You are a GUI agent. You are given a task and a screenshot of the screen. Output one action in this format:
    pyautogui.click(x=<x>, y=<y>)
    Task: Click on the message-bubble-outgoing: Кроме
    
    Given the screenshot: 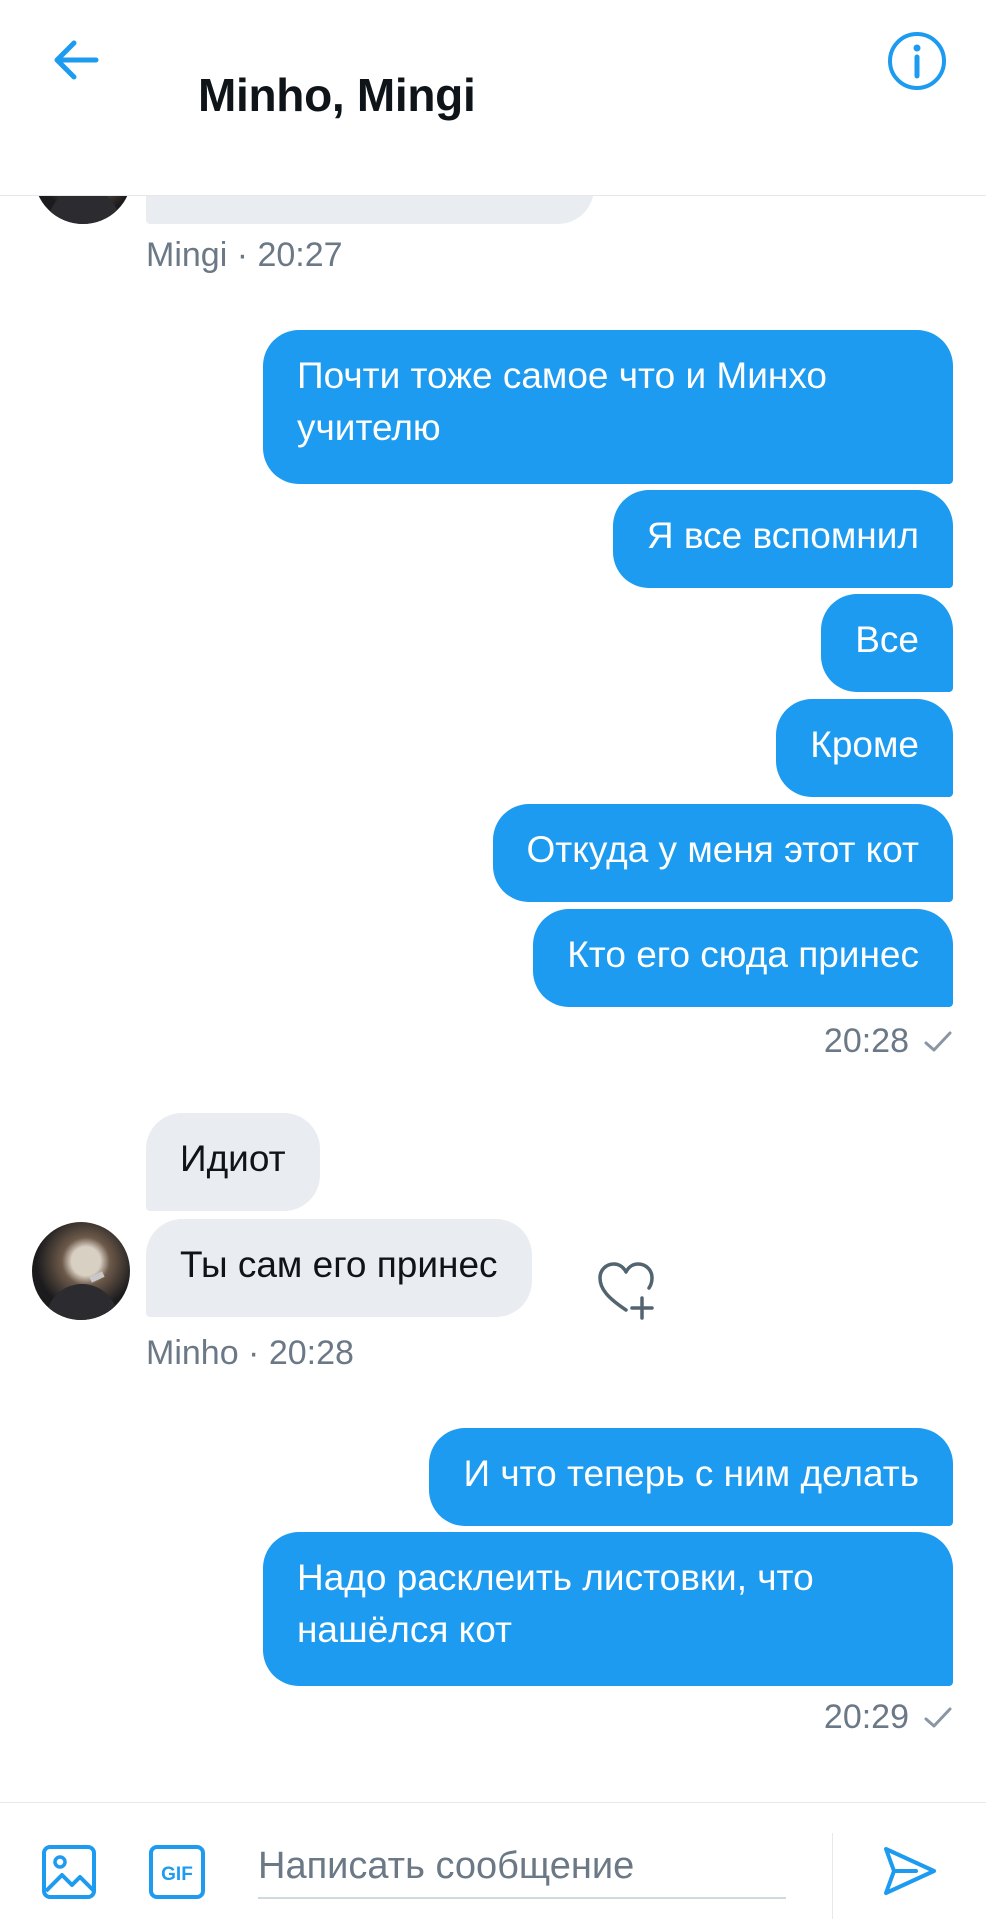 What is the action you would take?
    pyautogui.click(x=864, y=748)
    